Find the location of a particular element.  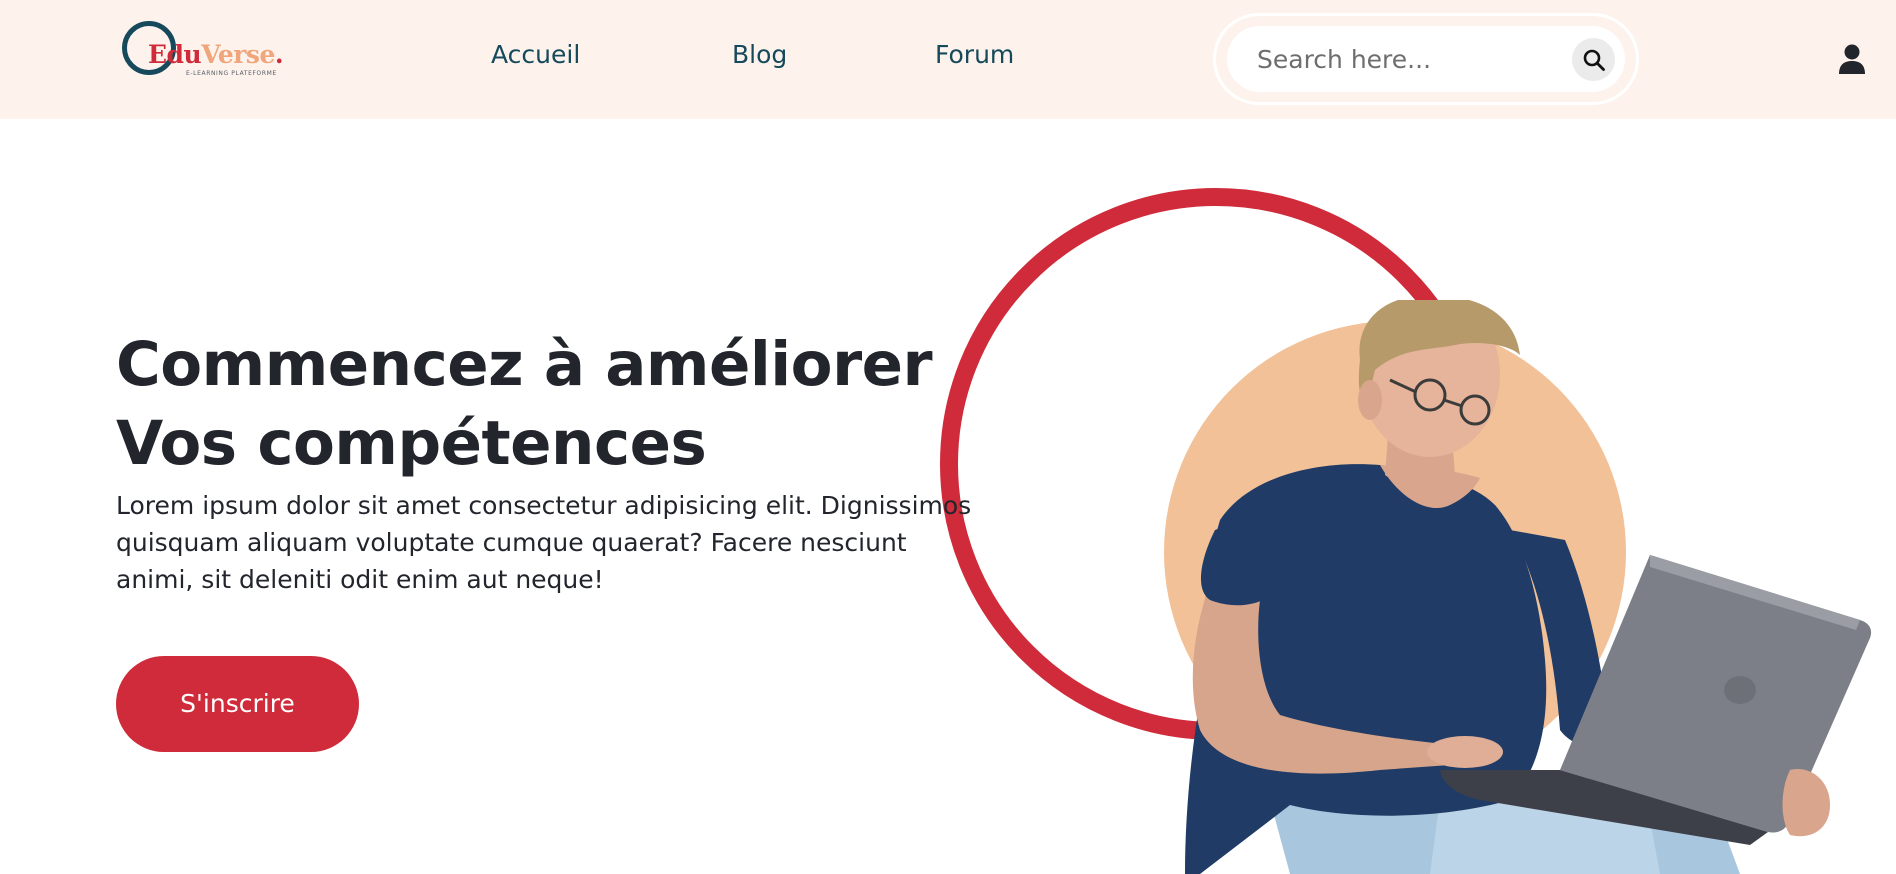

nav-blog: Blog is located at coordinates (759, 54).